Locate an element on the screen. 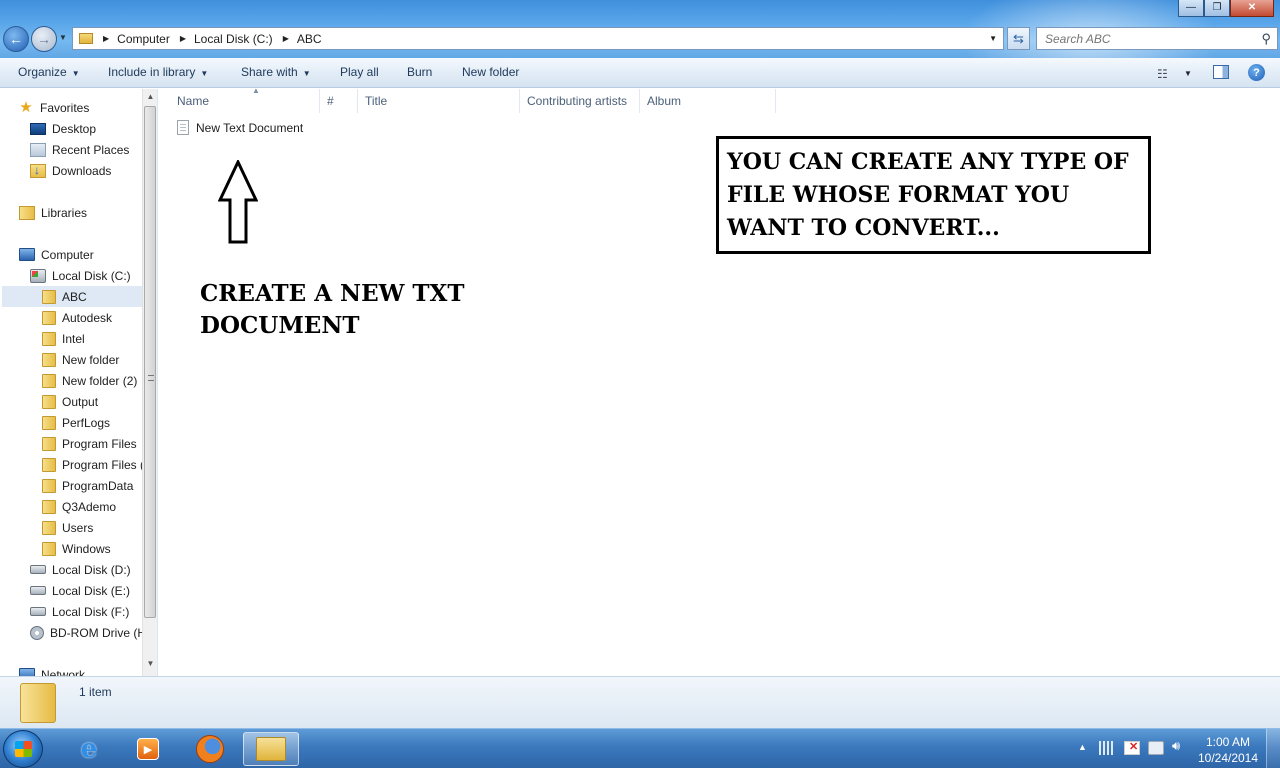 This screenshot has height=768, width=1280. include-in-library-button: Include in library ▼ is located at coordinates (158, 72).